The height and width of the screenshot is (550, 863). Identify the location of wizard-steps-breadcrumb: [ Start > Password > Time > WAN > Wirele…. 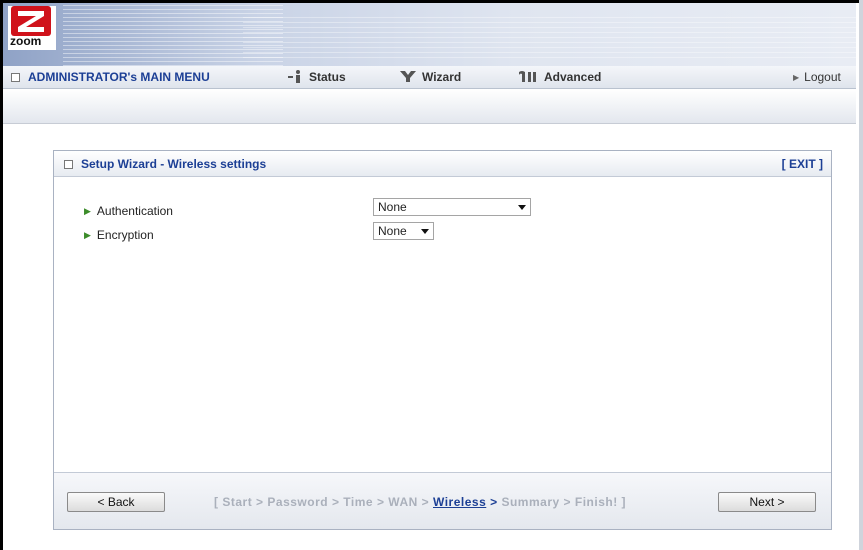
(420, 502).